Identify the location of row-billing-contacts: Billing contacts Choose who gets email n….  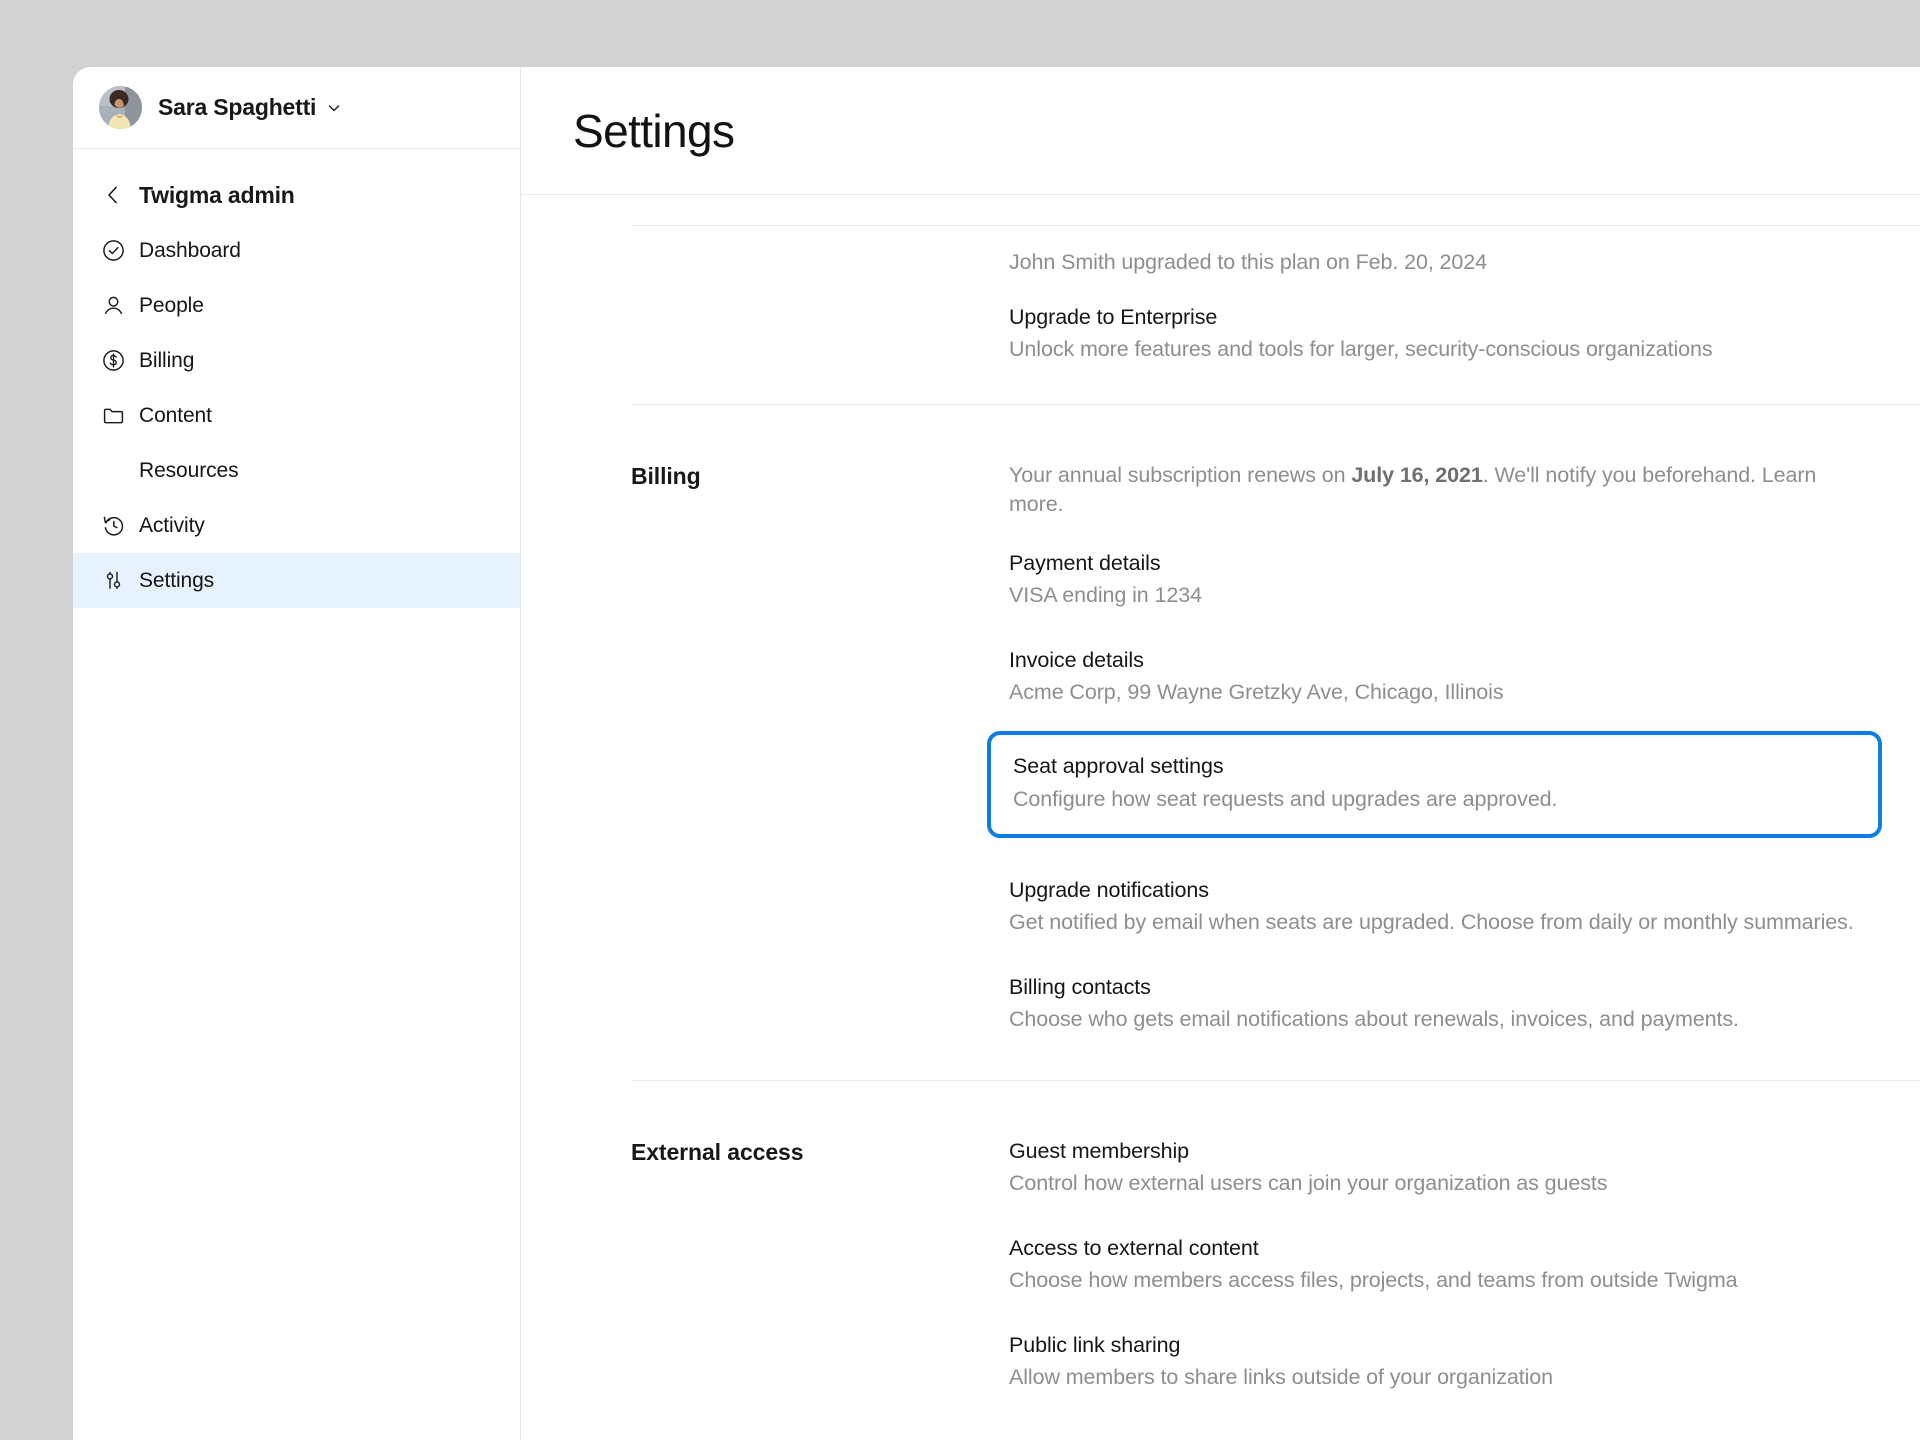
(1434, 1026).